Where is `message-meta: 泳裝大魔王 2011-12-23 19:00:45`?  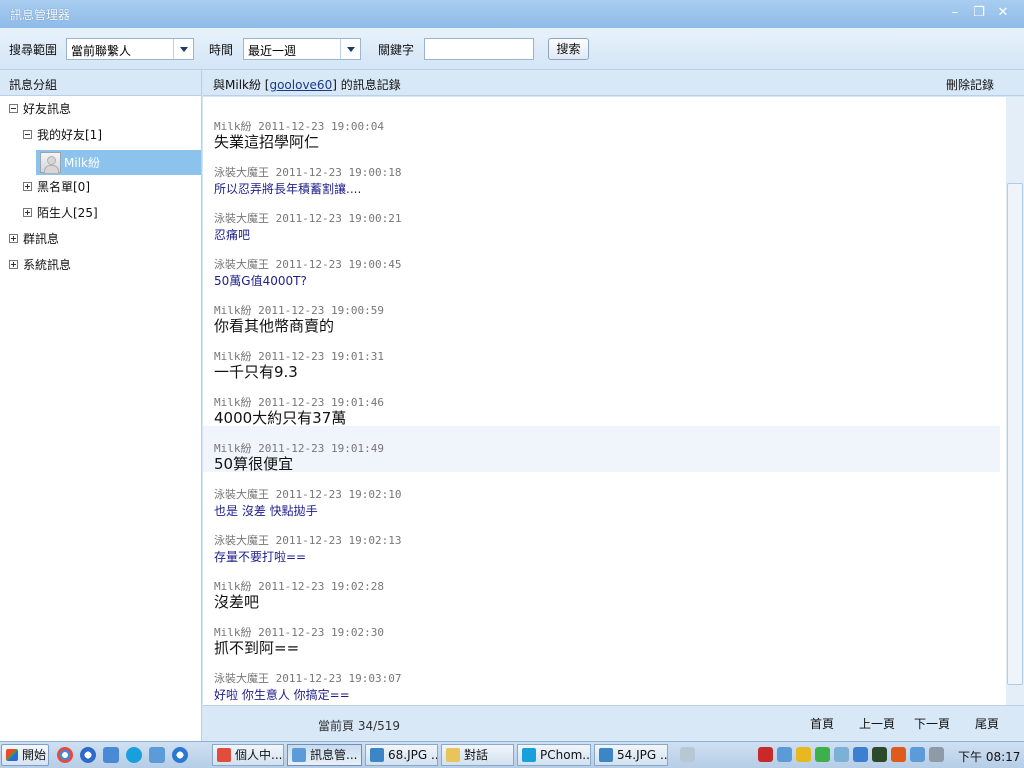
message-meta: 泳裝大魔王 2011-12-23 19:00:45 is located at coordinates (308, 264).